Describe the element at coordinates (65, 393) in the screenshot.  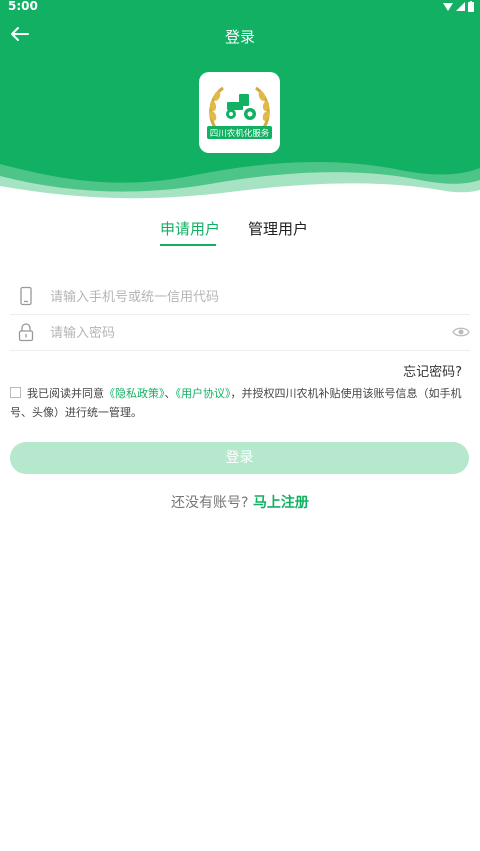
I see `agreement-prefix: 我已阅读并同意` at that location.